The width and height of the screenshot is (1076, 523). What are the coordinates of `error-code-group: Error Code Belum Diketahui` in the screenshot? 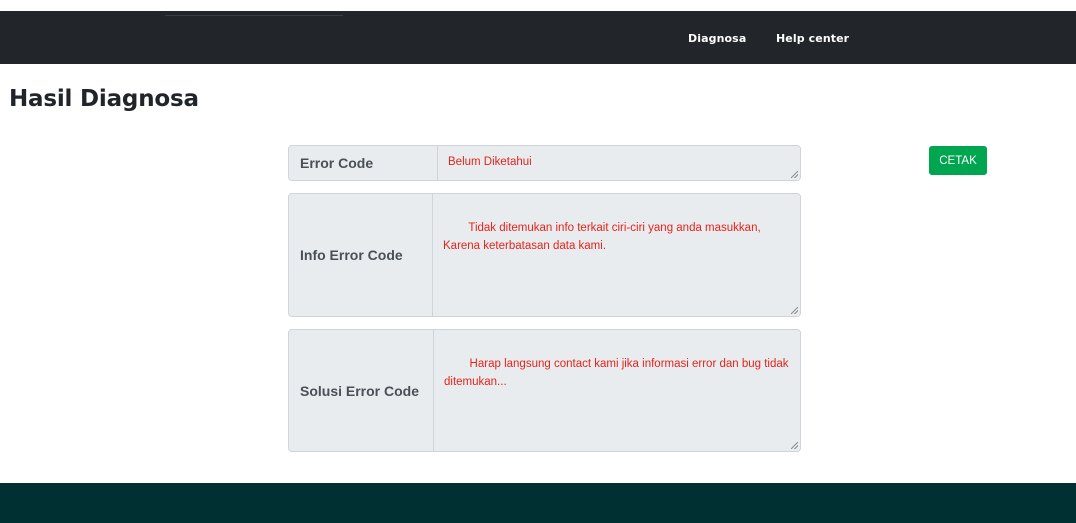 It's located at (544, 163).